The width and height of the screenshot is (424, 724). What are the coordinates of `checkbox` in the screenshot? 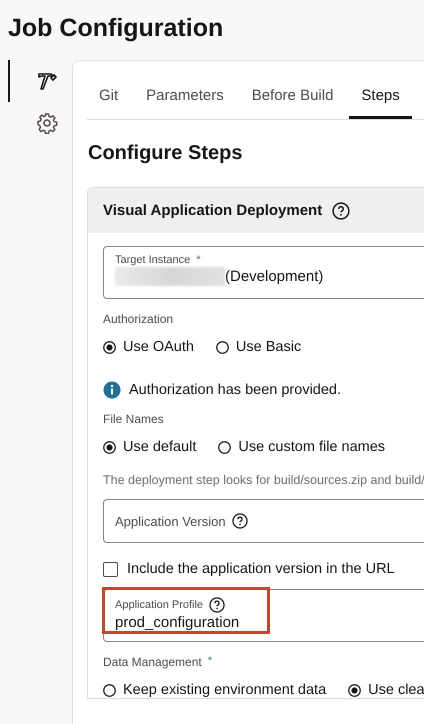 It's located at (110, 569).